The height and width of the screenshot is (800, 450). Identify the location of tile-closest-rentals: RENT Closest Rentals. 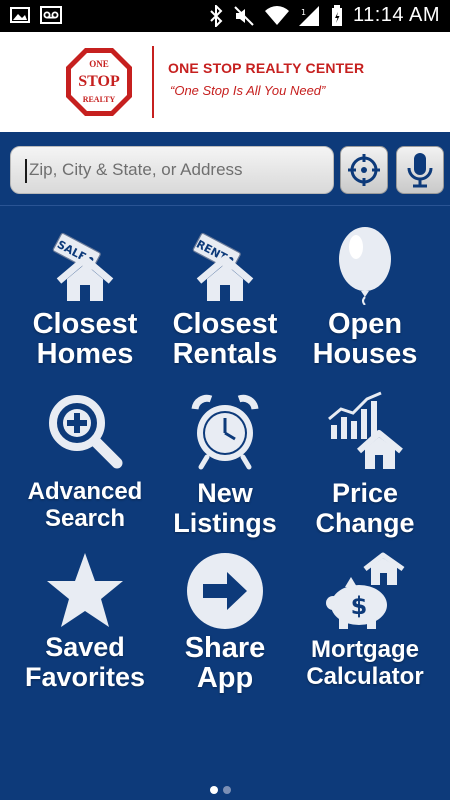
(225, 293).